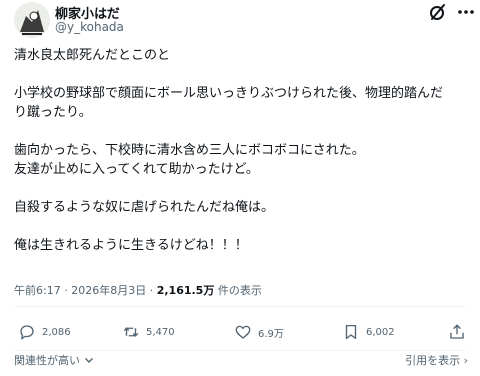  I want to click on author-handle: @y_kohada, so click(89, 27).